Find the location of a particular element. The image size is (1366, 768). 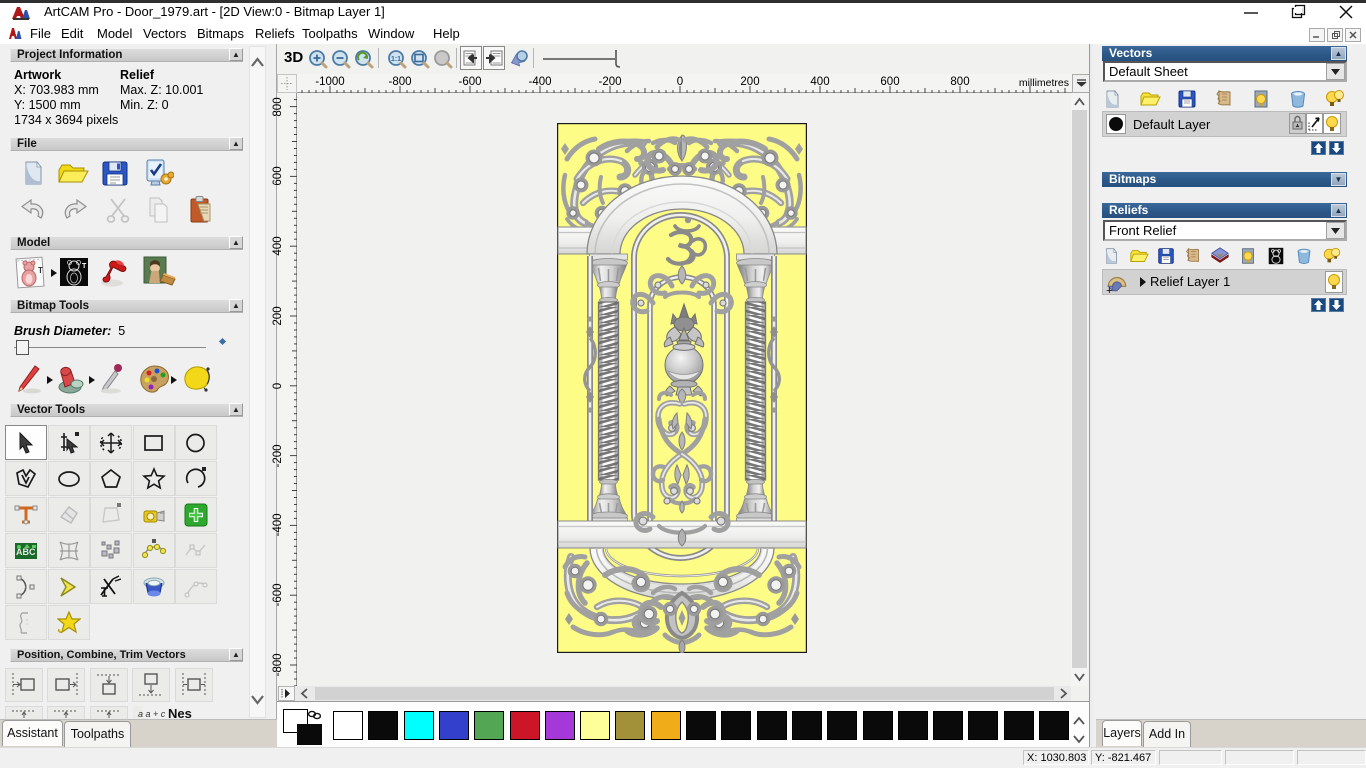

svg-text: a a + c is located at coordinates (152, 714).